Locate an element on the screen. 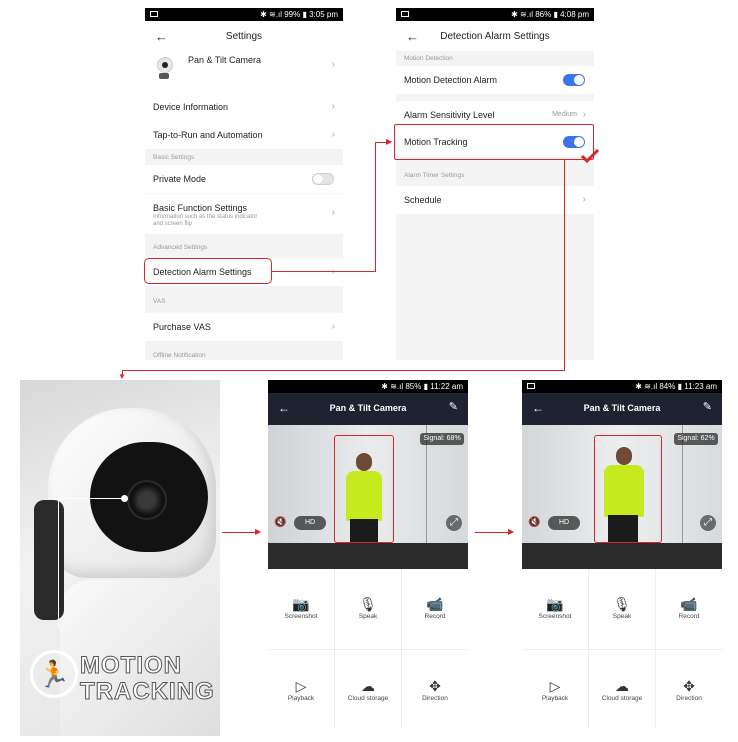 The image size is (738, 742). battery-level: 86% is located at coordinates (543, 14).